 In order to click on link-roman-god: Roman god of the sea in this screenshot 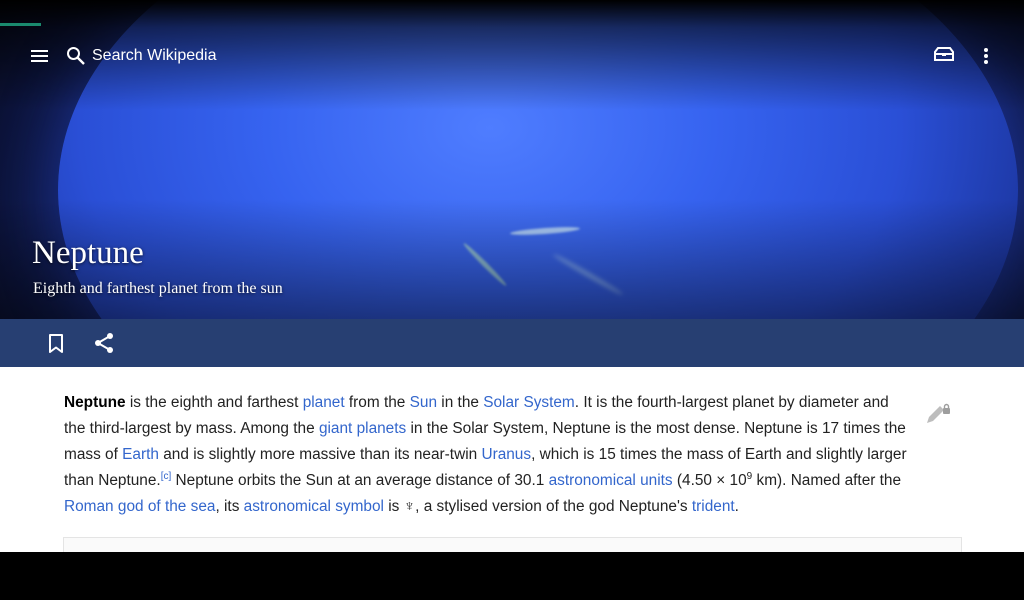, I will do `click(139, 506)`.